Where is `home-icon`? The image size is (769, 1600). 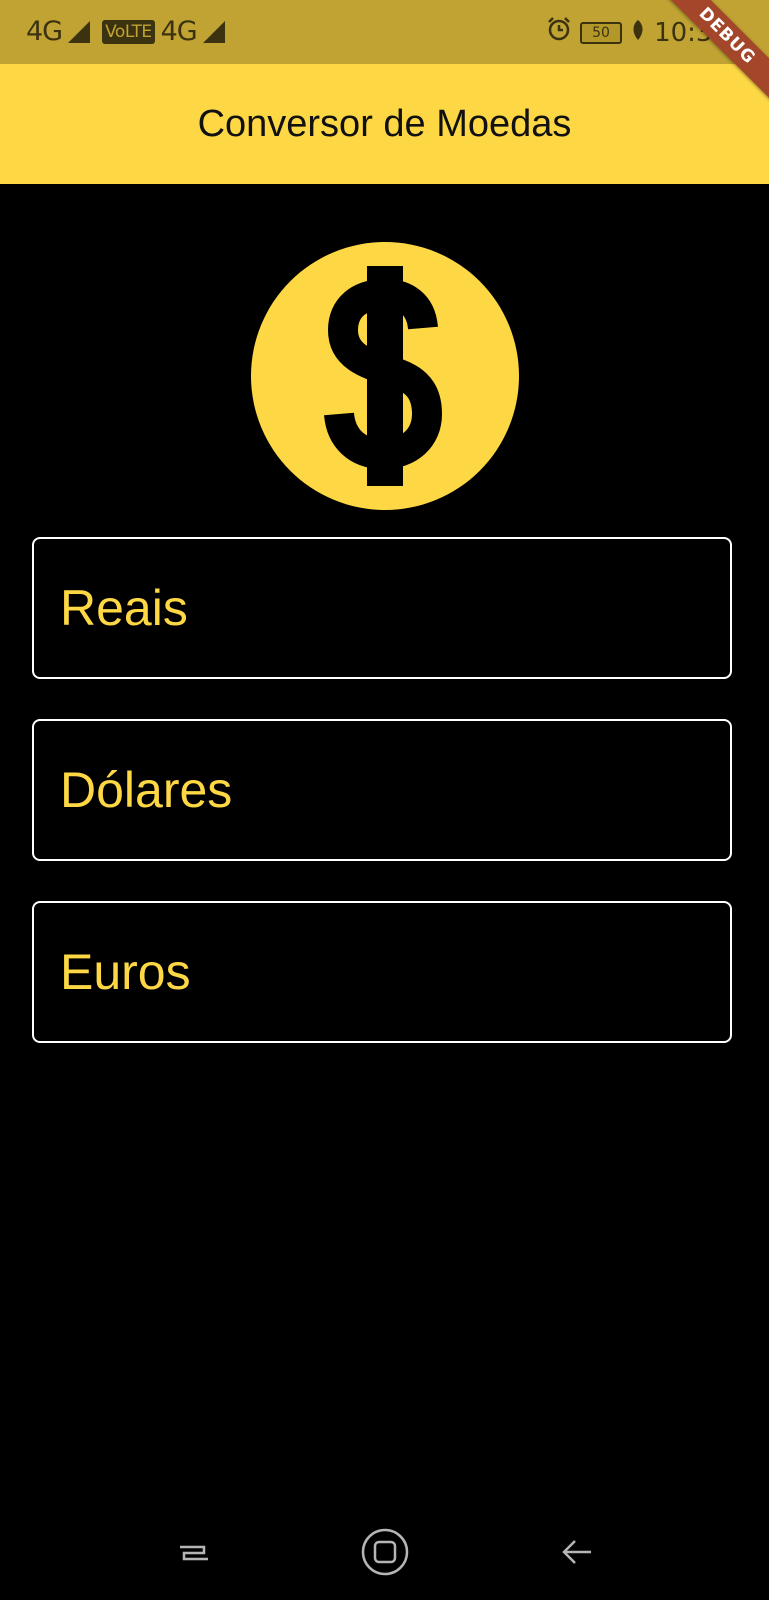 home-icon is located at coordinates (385, 1552).